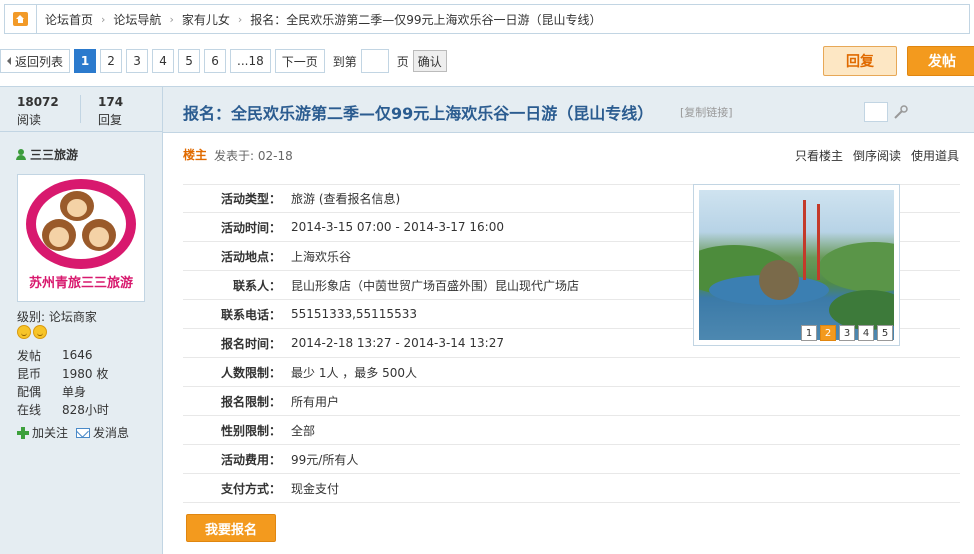 This screenshot has height=554, width=974. Describe the element at coordinates (809, 333) in the screenshot. I see `slide-dot-1: 1` at that location.